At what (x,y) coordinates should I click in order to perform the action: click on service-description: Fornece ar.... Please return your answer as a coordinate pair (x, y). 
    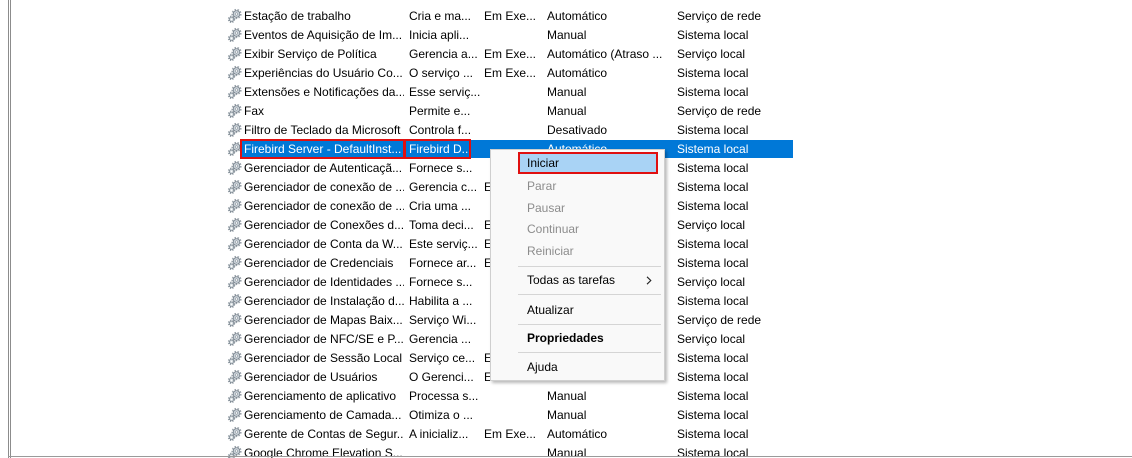
    Looking at the image, I should click on (443, 263).